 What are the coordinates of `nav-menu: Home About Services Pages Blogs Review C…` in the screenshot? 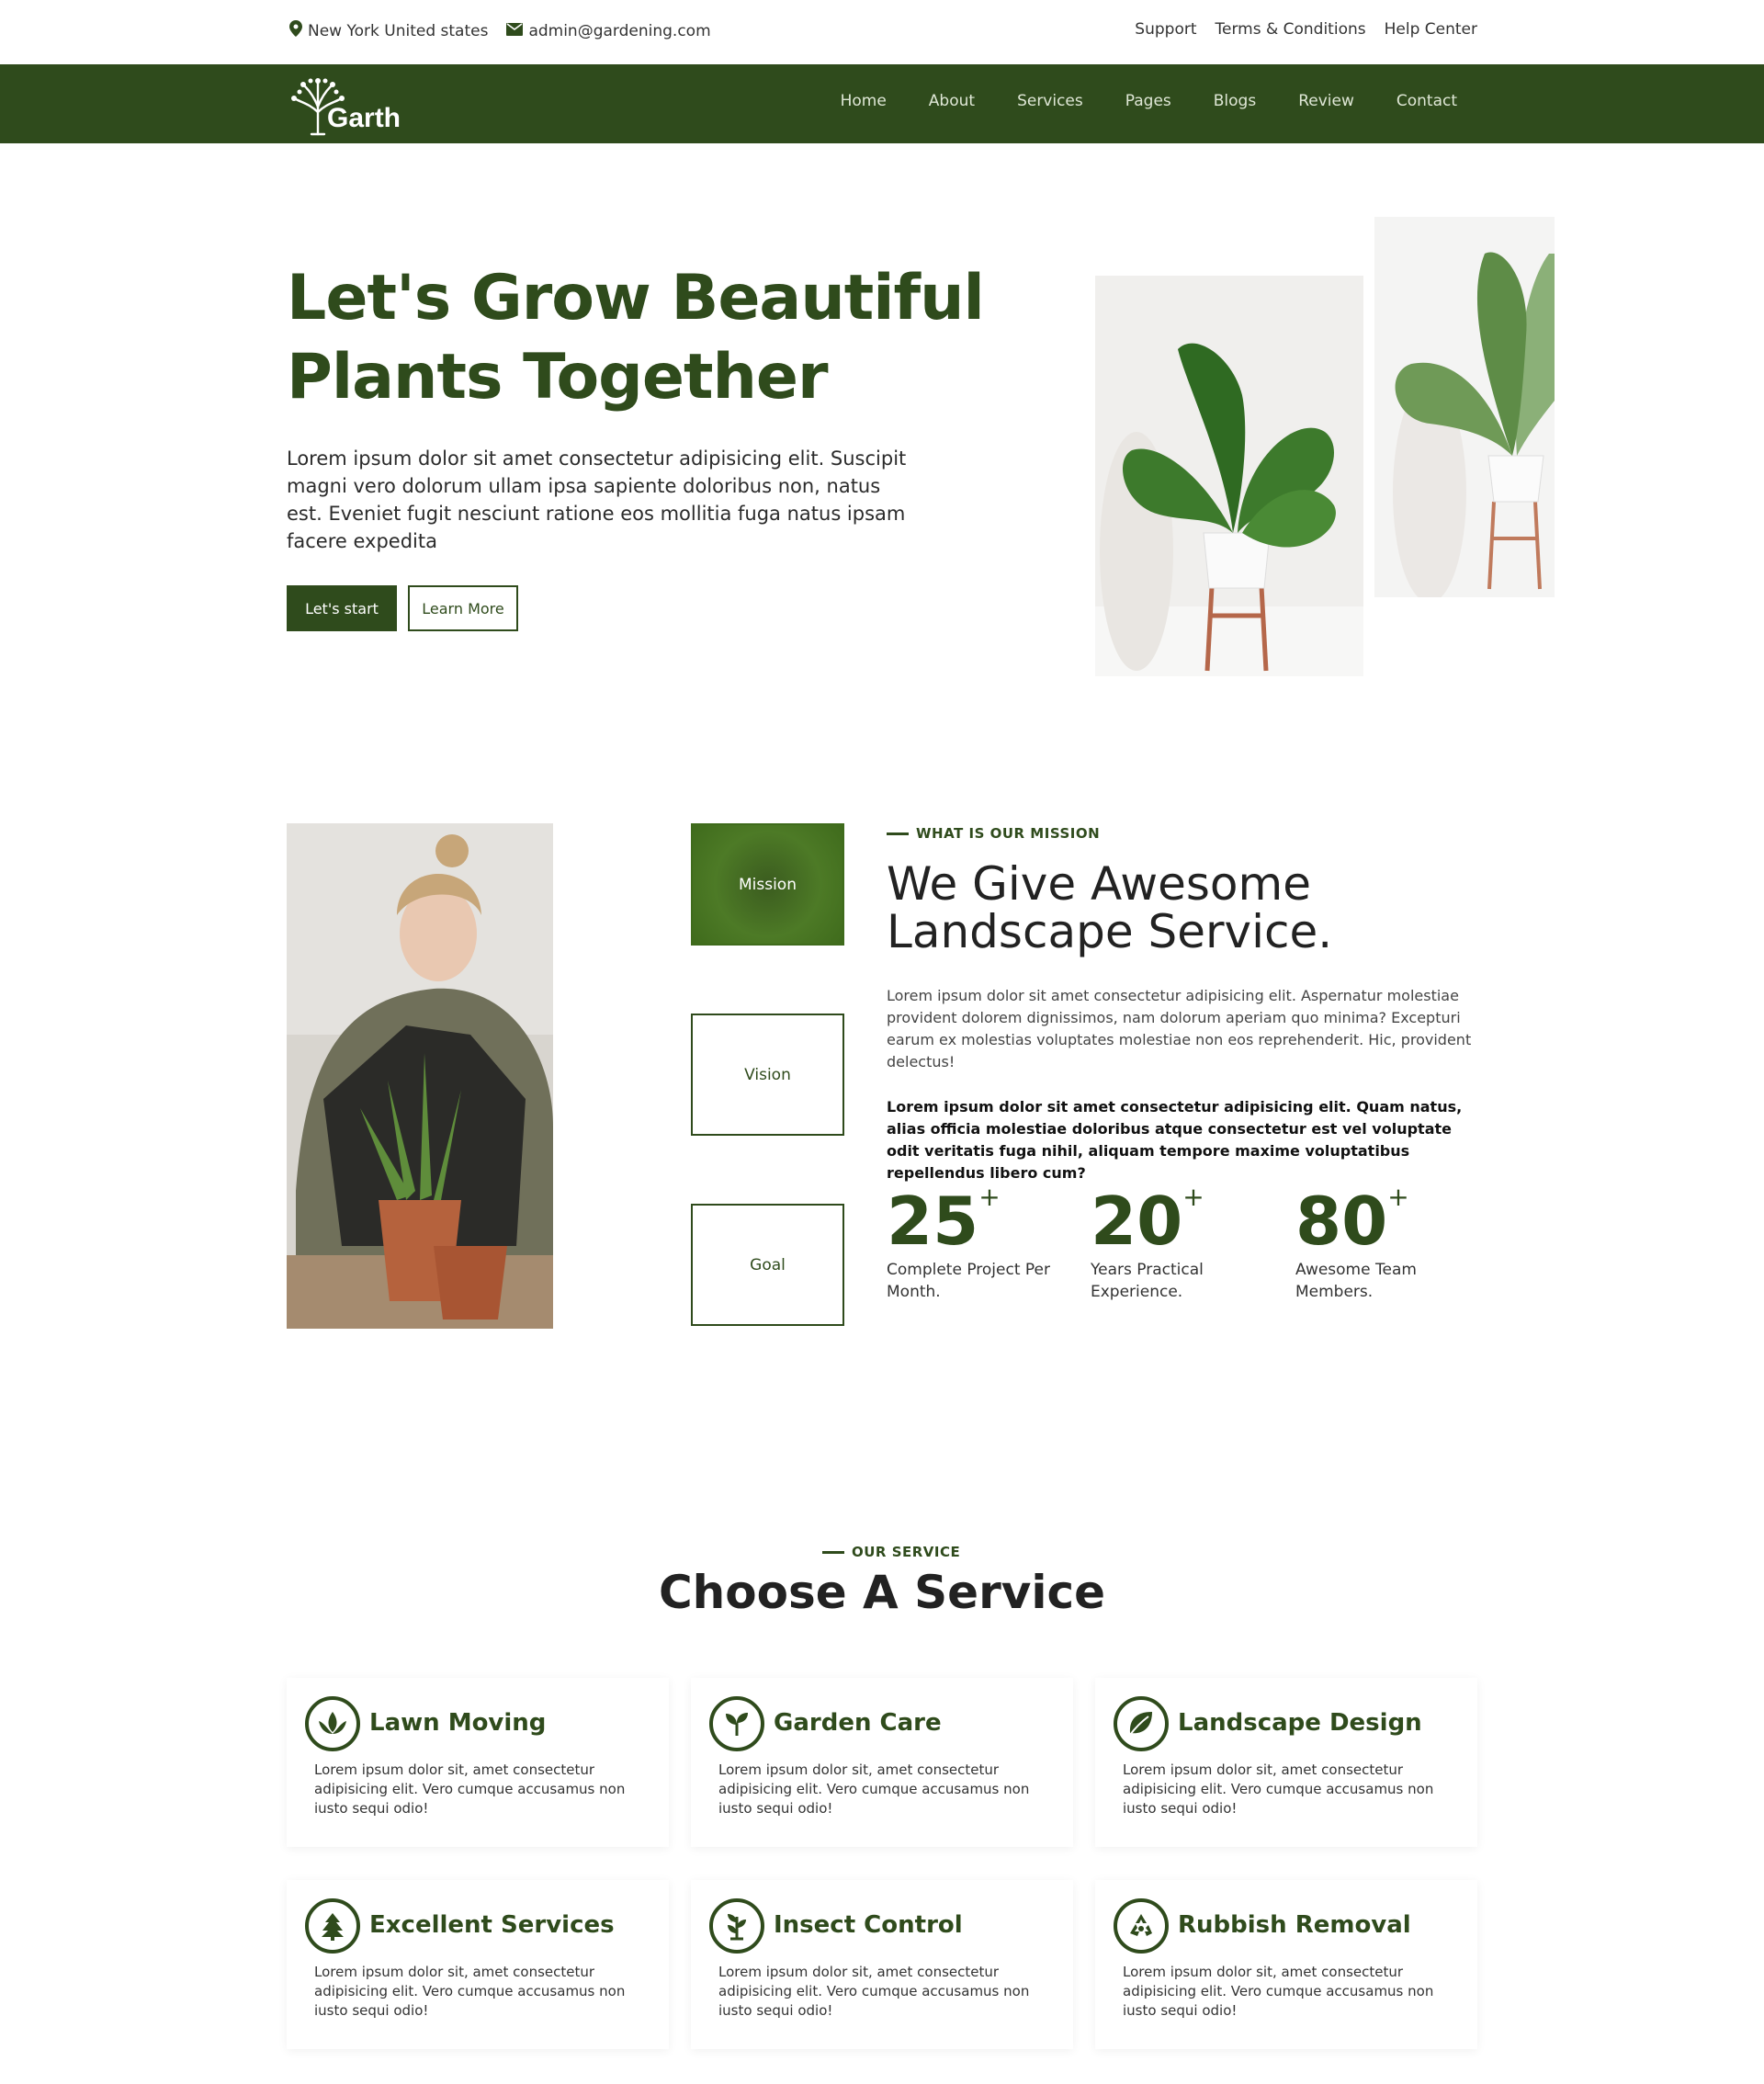 It's located at (1149, 101).